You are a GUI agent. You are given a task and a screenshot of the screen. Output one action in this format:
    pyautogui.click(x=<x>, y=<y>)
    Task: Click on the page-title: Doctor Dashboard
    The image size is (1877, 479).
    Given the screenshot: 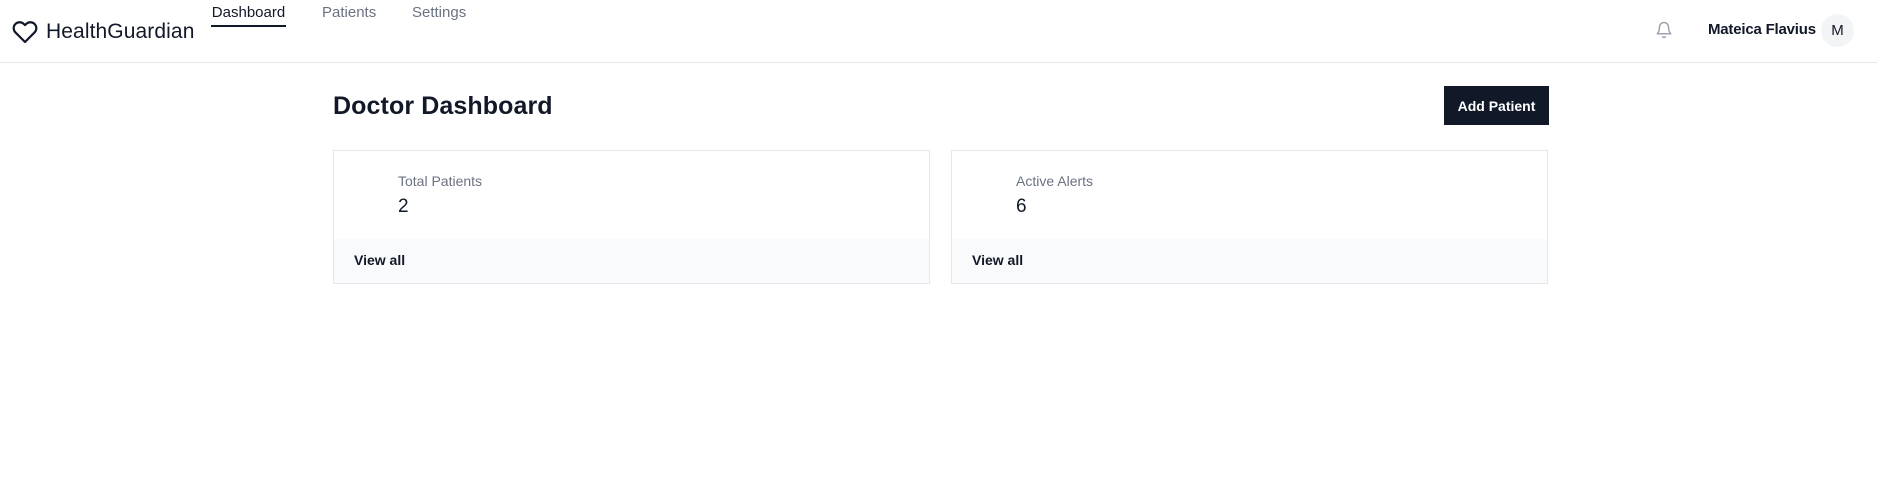 What is the action you would take?
    pyautogui.click(x=443, y=106)
    